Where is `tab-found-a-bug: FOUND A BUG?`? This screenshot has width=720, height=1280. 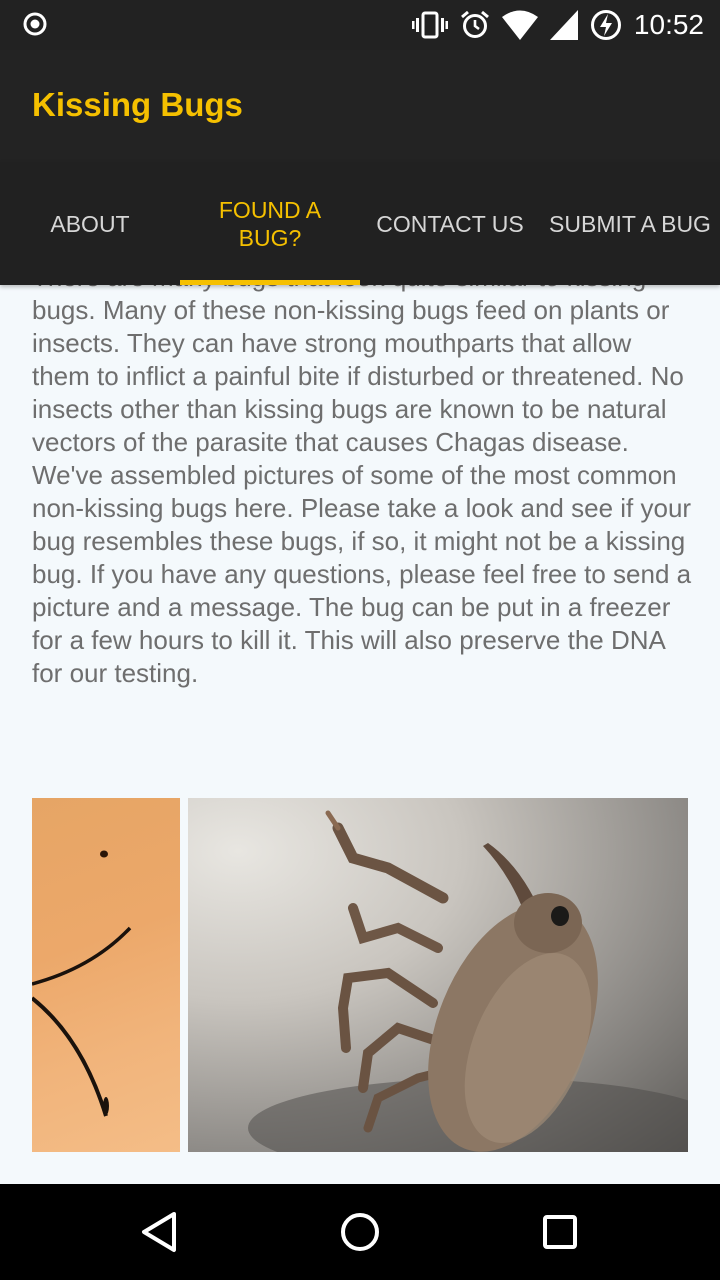
tab-found-a-bug: FOUND A BUG? is located at coordinates (270, 223).